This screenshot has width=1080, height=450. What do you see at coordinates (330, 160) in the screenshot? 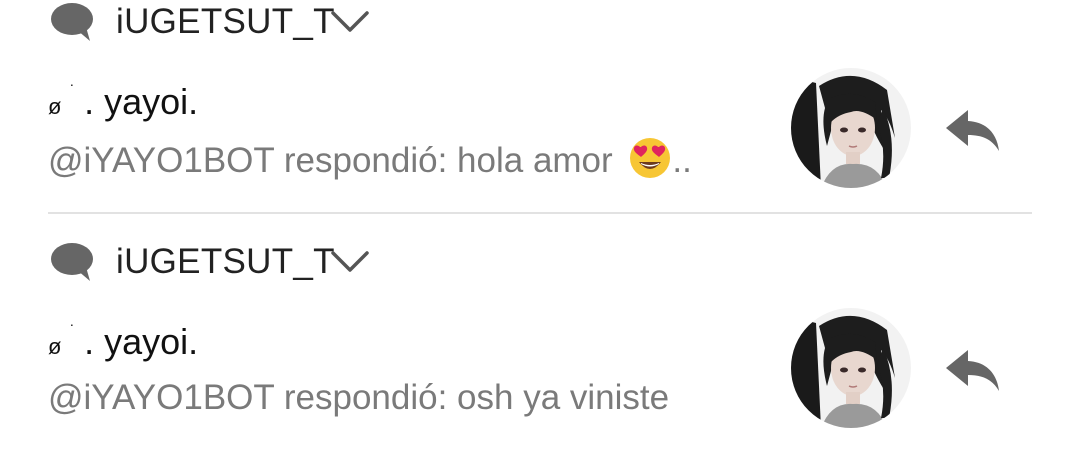
I see `message-body: @iYAYO1BOT respondió: hola amor` at bounding box center [330, 160].